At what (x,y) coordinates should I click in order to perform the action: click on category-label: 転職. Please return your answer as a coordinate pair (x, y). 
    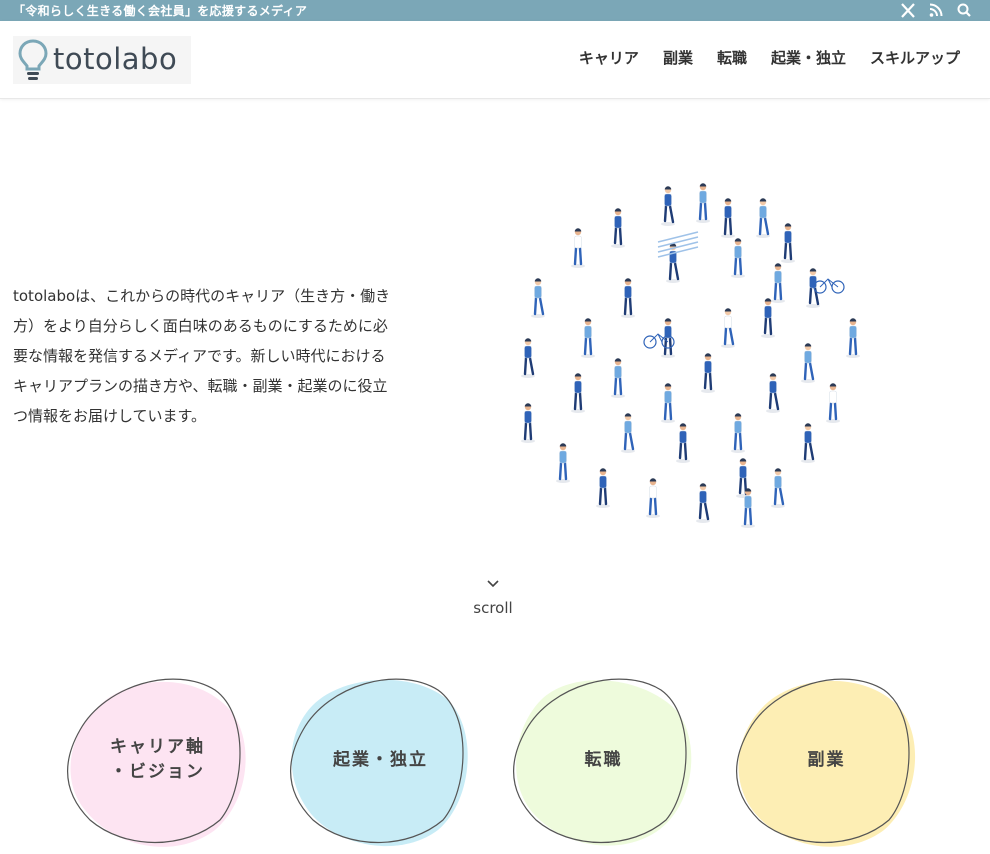
    Looking at the image, I should click on (603, 759).